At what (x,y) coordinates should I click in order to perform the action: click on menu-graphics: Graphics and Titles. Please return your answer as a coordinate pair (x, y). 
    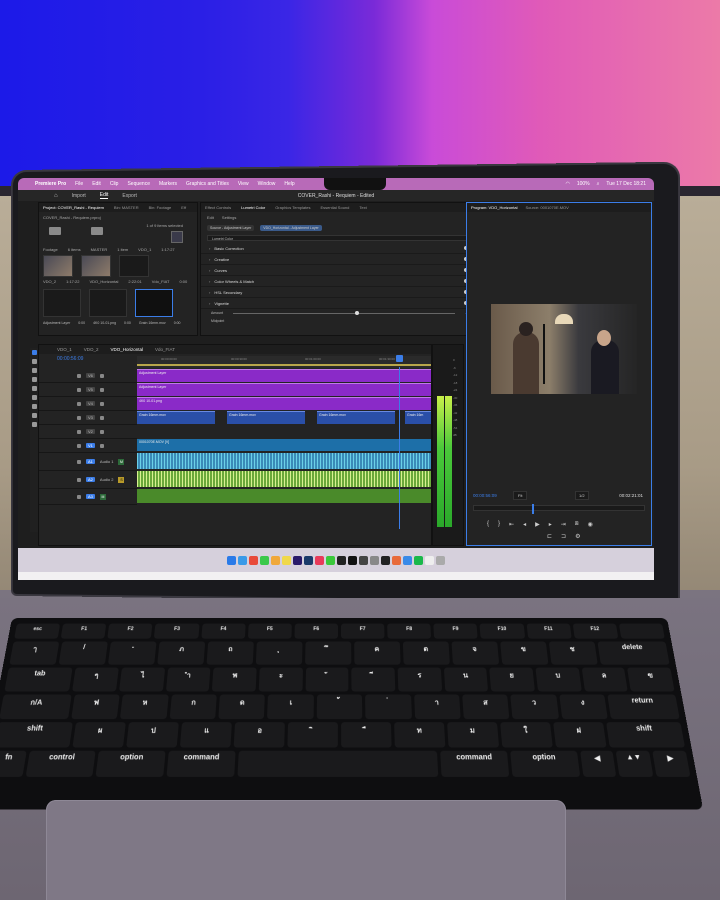
    Looking at the image, I should click on (207, 184).